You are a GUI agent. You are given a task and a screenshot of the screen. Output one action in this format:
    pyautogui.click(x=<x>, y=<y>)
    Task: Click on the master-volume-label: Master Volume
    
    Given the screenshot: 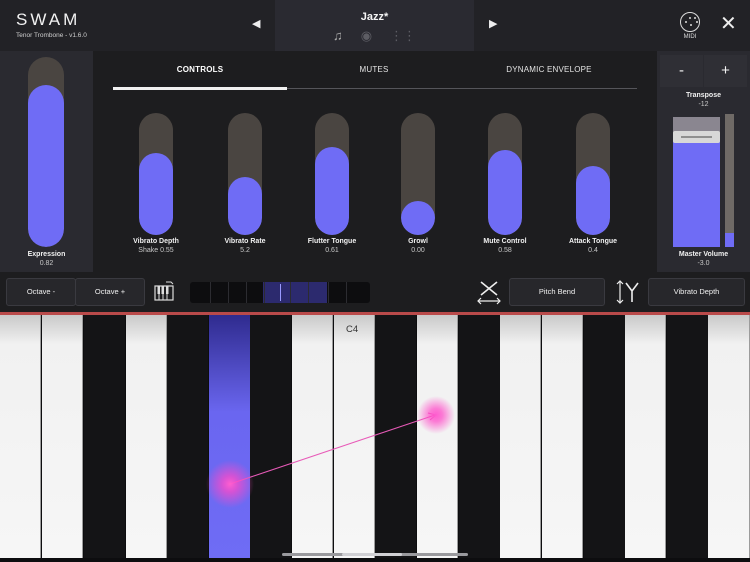 What is the action you would take?
    pyautogui.click(x=703, y=254)
    